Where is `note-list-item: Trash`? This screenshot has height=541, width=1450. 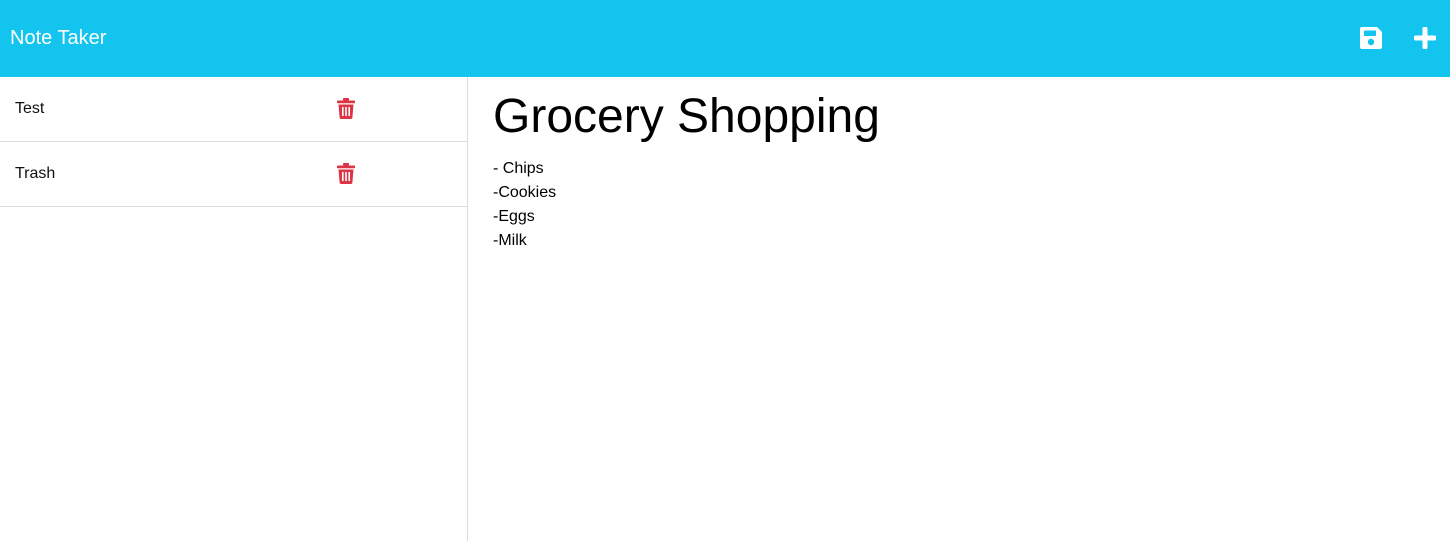
note-list-item: Trash is located at coordinates (233, 174).